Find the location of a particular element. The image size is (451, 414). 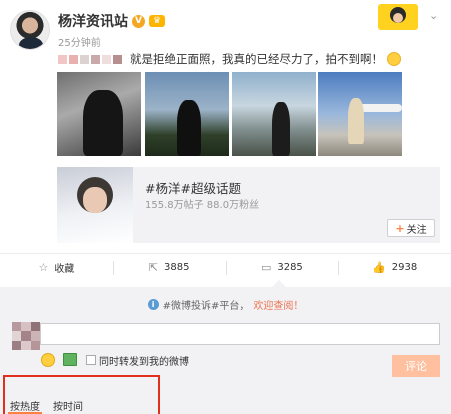

sort-by-hot-tab: 按热度 is located at coordinates (25, 405).